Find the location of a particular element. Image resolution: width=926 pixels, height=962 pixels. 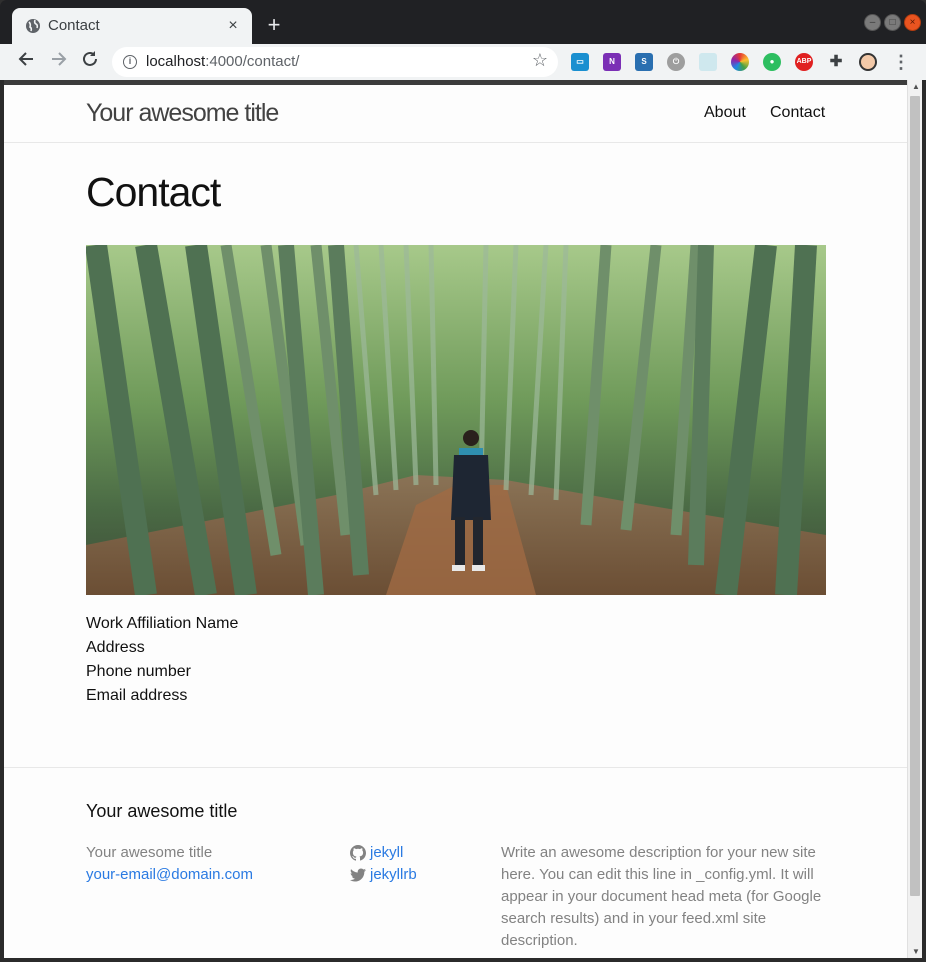

reload-button is located at coordinates (90, 62).